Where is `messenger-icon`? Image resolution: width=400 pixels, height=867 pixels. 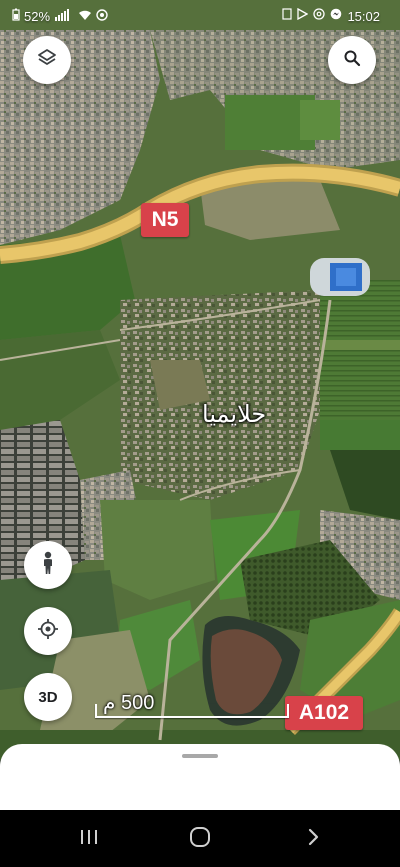 messenger-icon is located at coordinates (336, 16).